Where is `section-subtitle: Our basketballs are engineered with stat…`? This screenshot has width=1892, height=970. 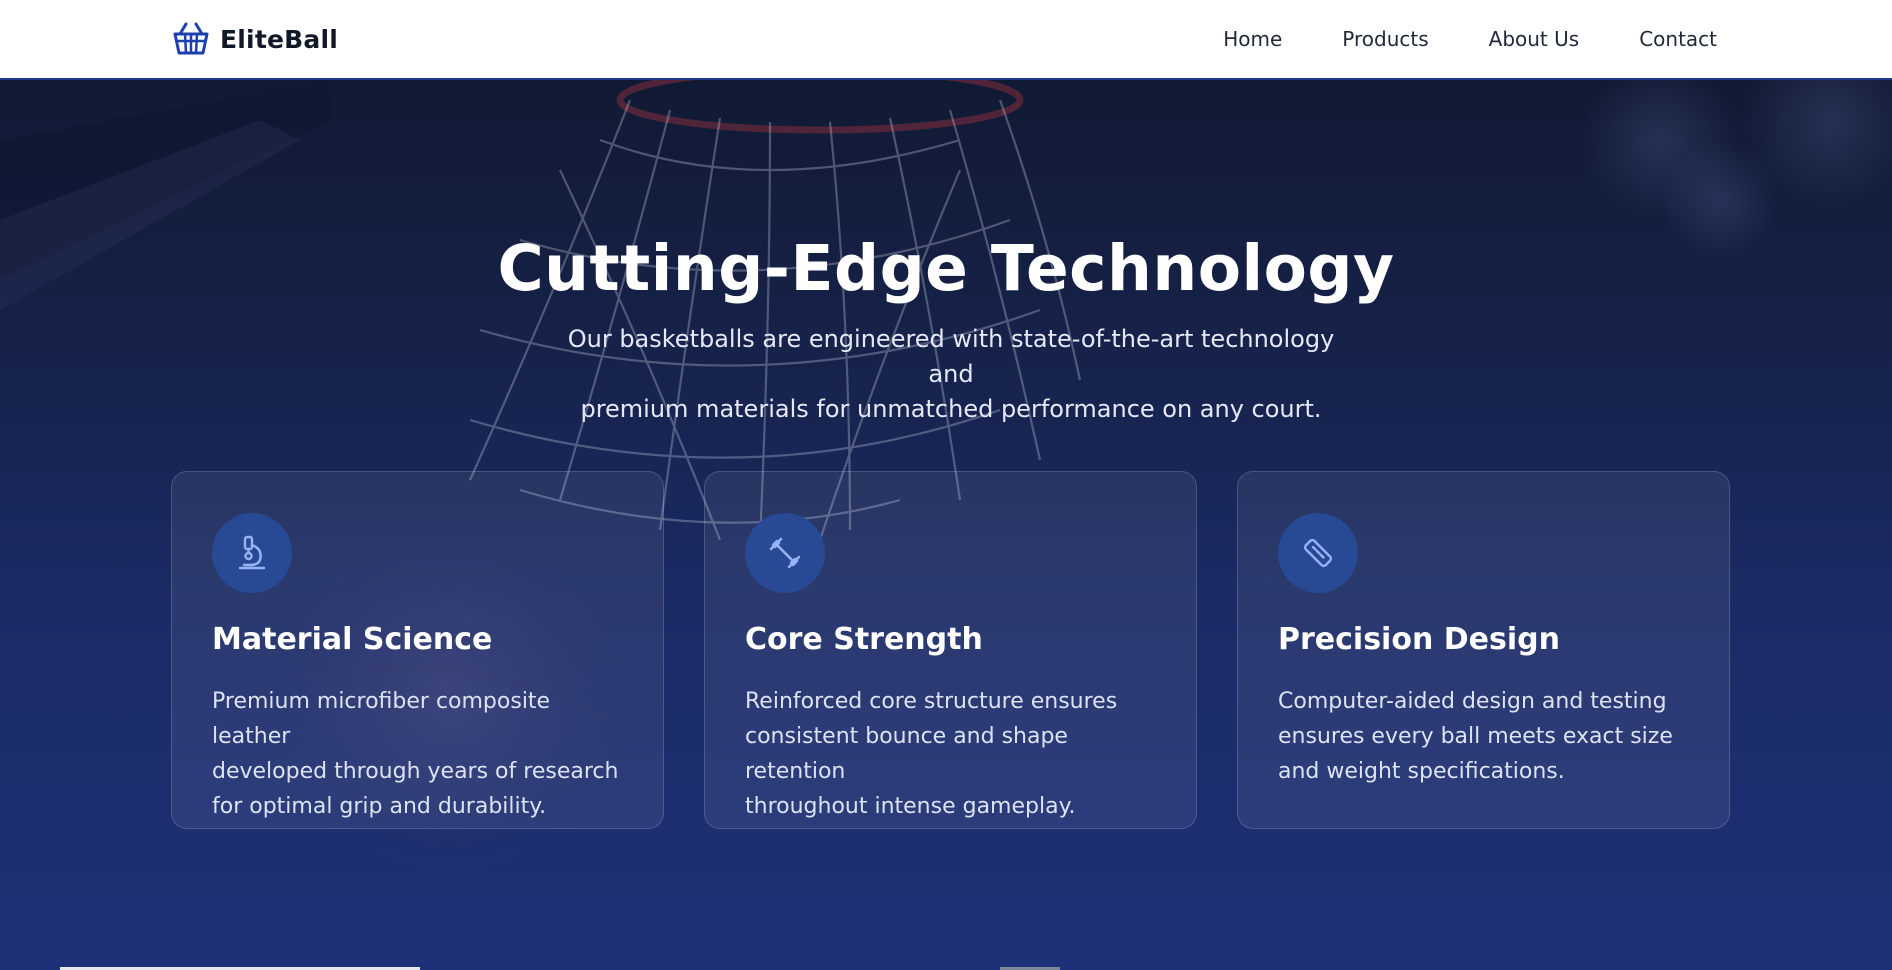
section-subtitle: Our basketballs are engineered with stat… is located at coordinates (951, 374).